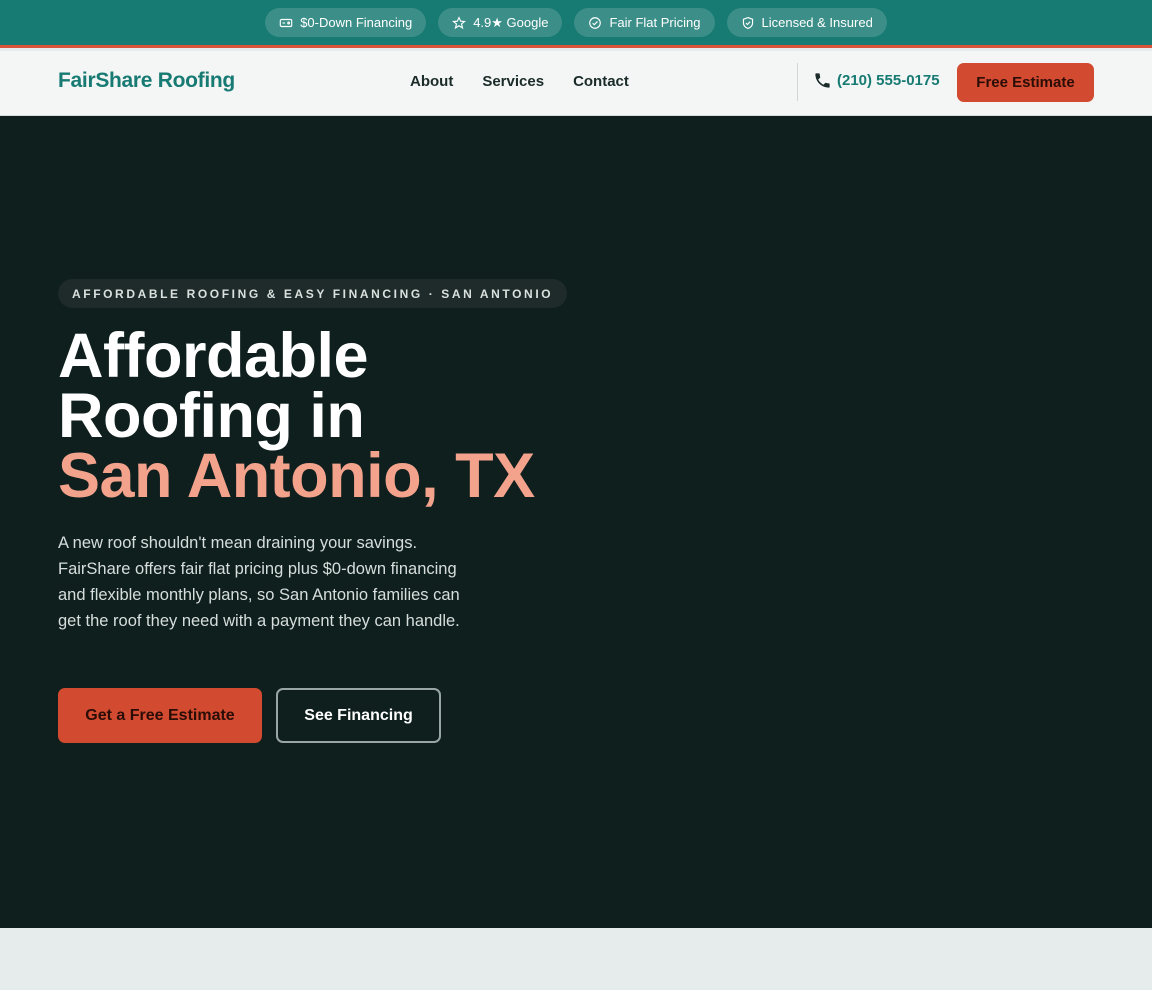 This screenshot has width=1152, height=990. I want to click on check-circle-icon, so click(595, 22).